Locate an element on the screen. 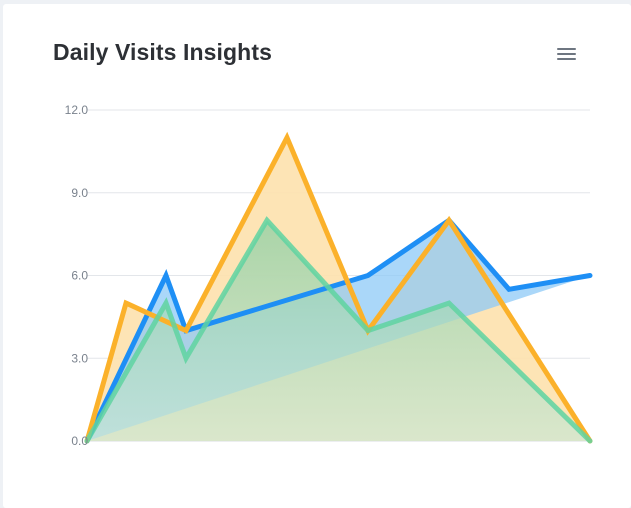 Image resolution: width=631 pixels, height=508 pixels. y-tick-label: 3.0 is located at coordinates (79, 358).